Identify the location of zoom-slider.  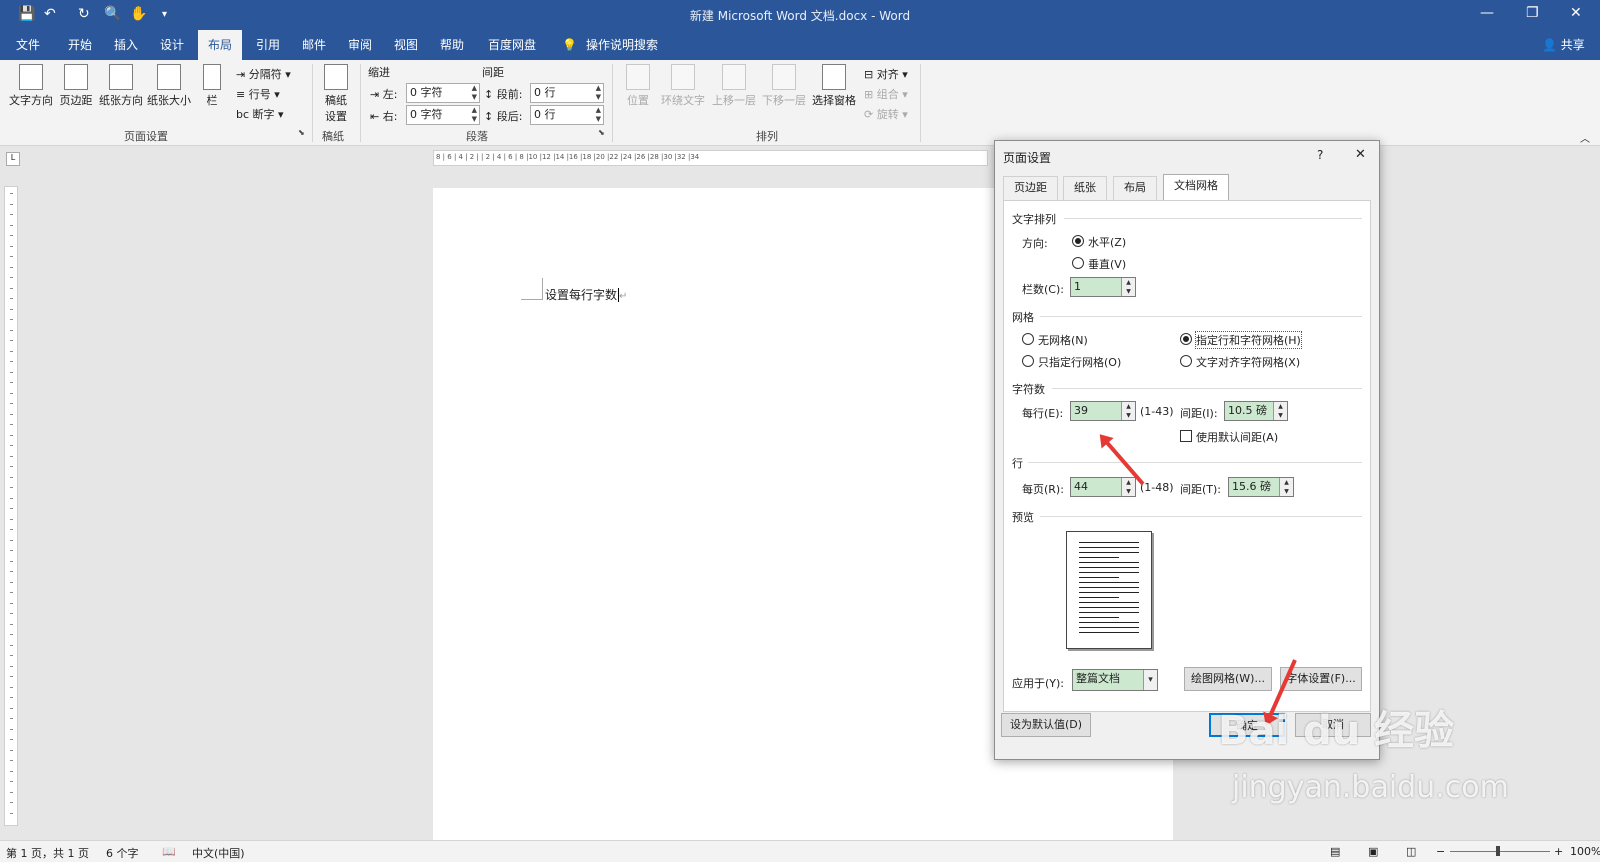
(1500, 851).